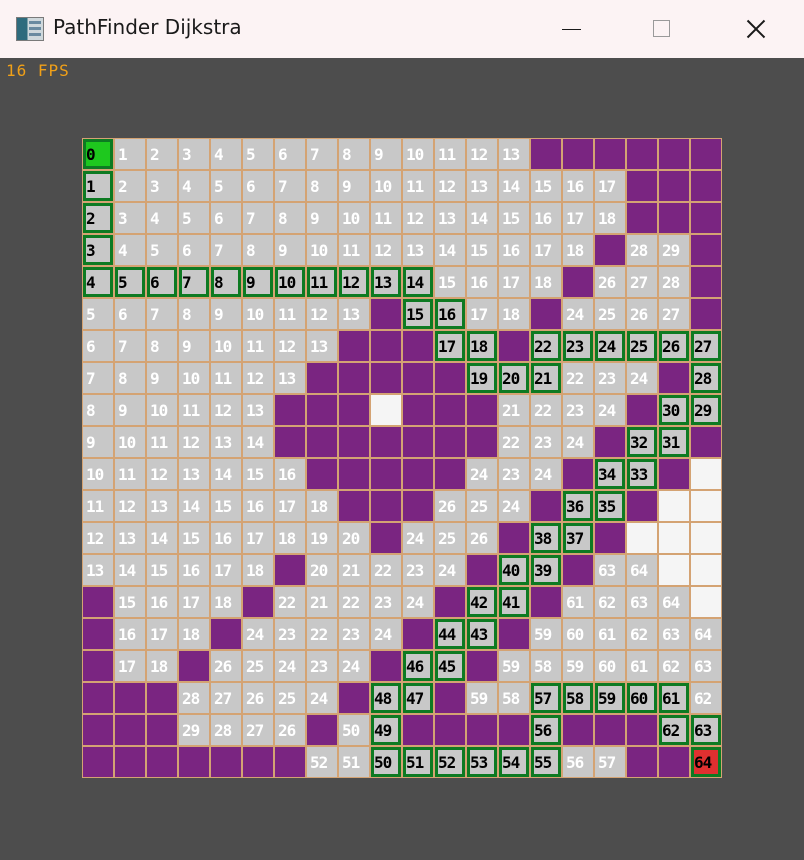 This screenshot has width=804, height=860. Describe the element at coordinates (130, 506) in the screenshot. I see `visited-cell: 12` at that location.